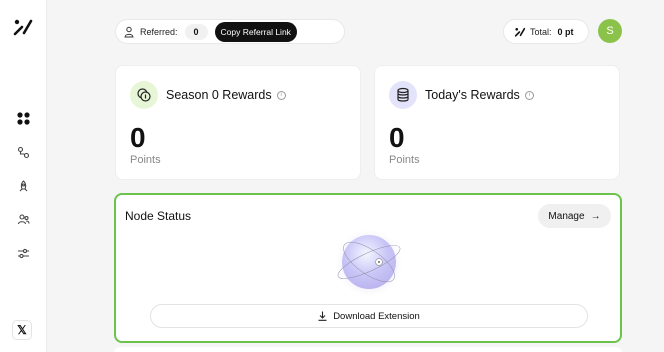 The image size is (664, 352). I want to click on referral-pill: Referred: 0 Copy Referral Link, so click(230, 31).